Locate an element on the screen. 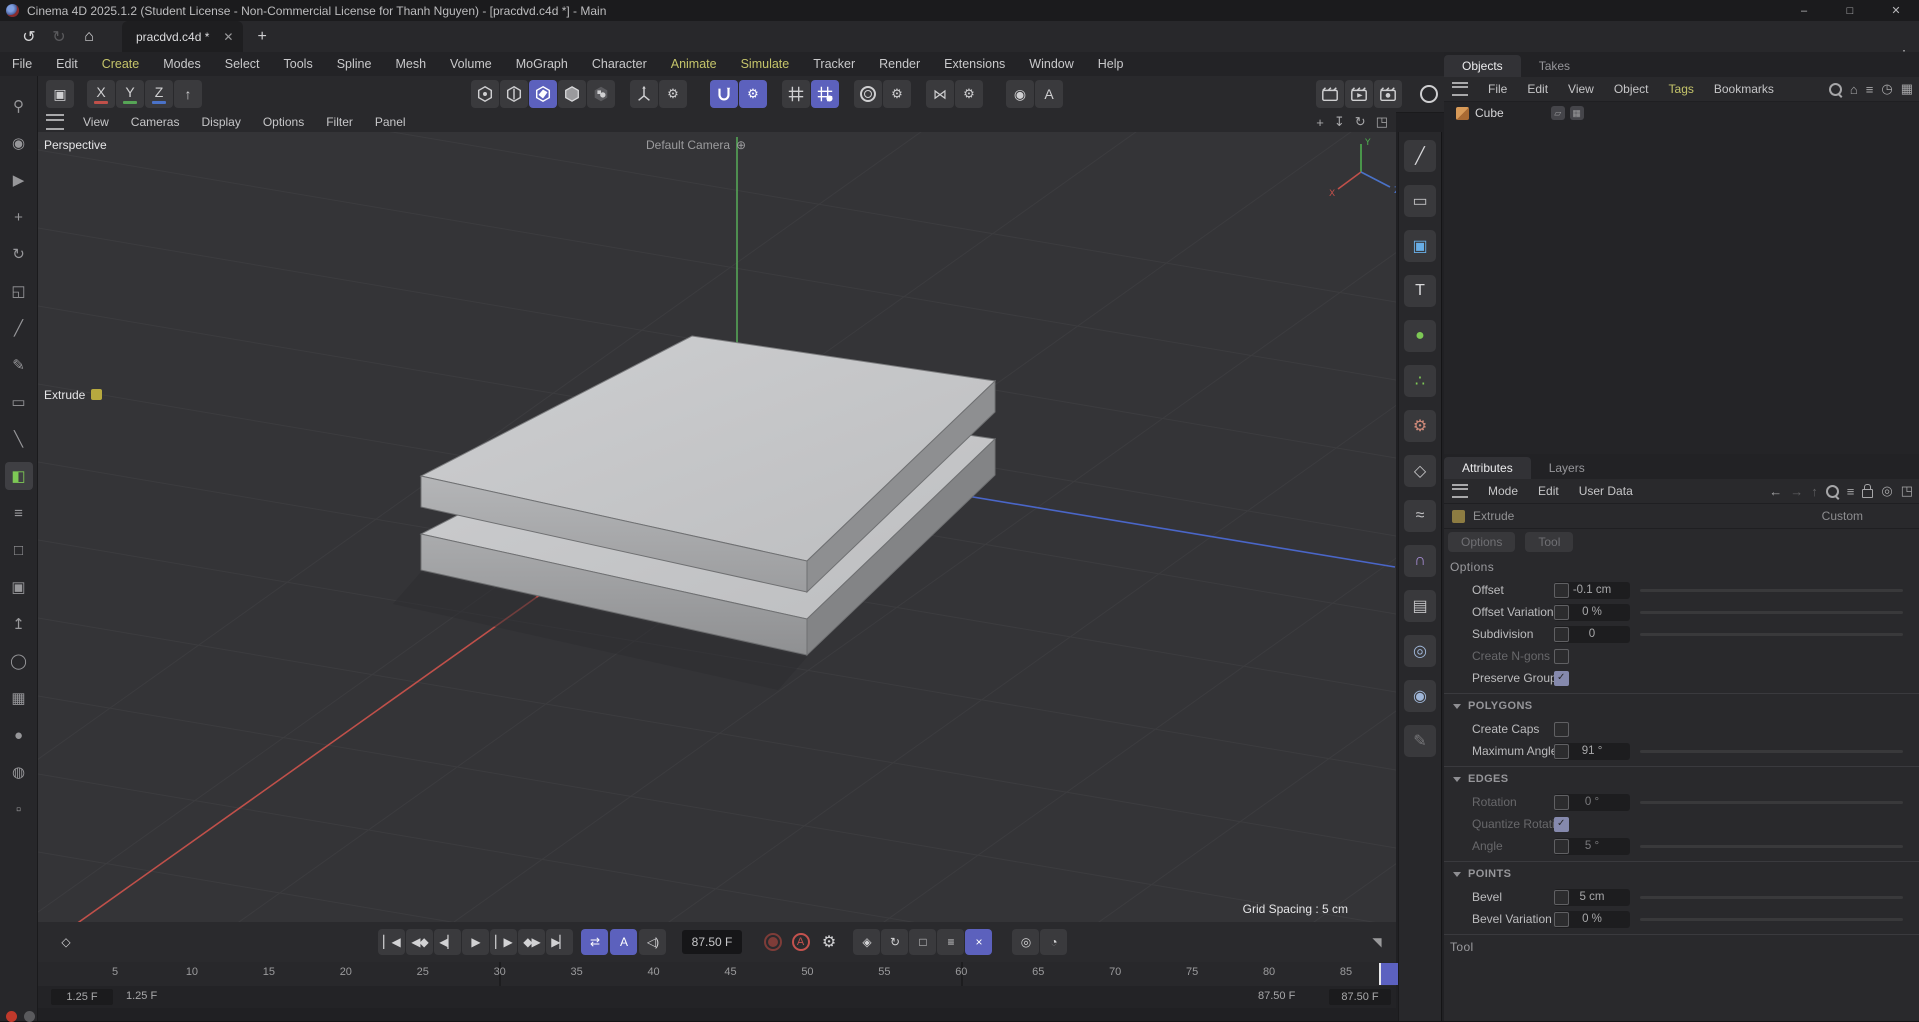  viewport-menu-display: Display is located at coordinates (220, 122).